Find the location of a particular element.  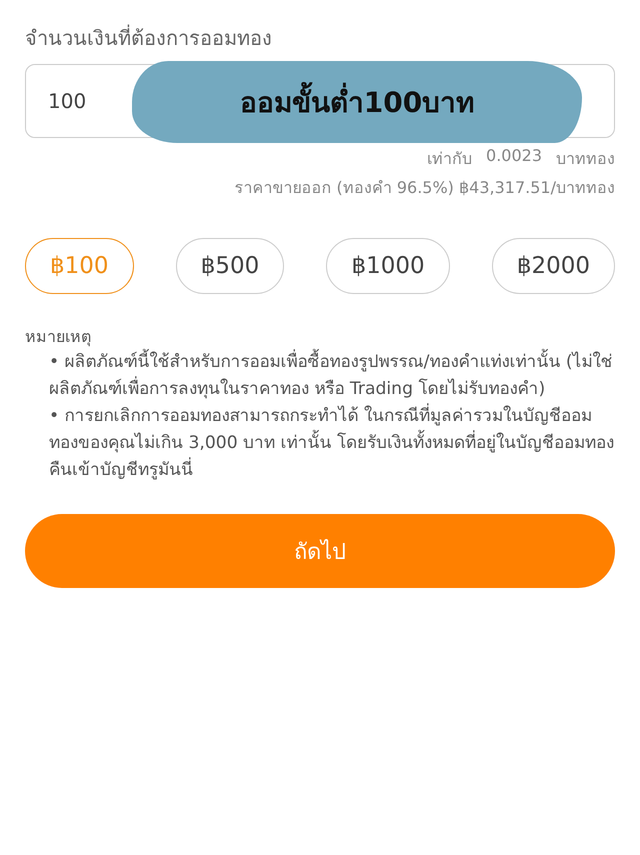

note-paragraph: • การยกเลิกการออมทองสามารถกระทำได้ ในกรณีที่มูลค่ารวมในบัญชีออมทองของคุณไม่เกิน 3,000 บาท เท่านั้น โดยรับเงินทั้งหมดที่อยู่ในบัญชีออมทองคืนเข้าบัญชีทรูมันนี่ is located at coordinates (320, 443).